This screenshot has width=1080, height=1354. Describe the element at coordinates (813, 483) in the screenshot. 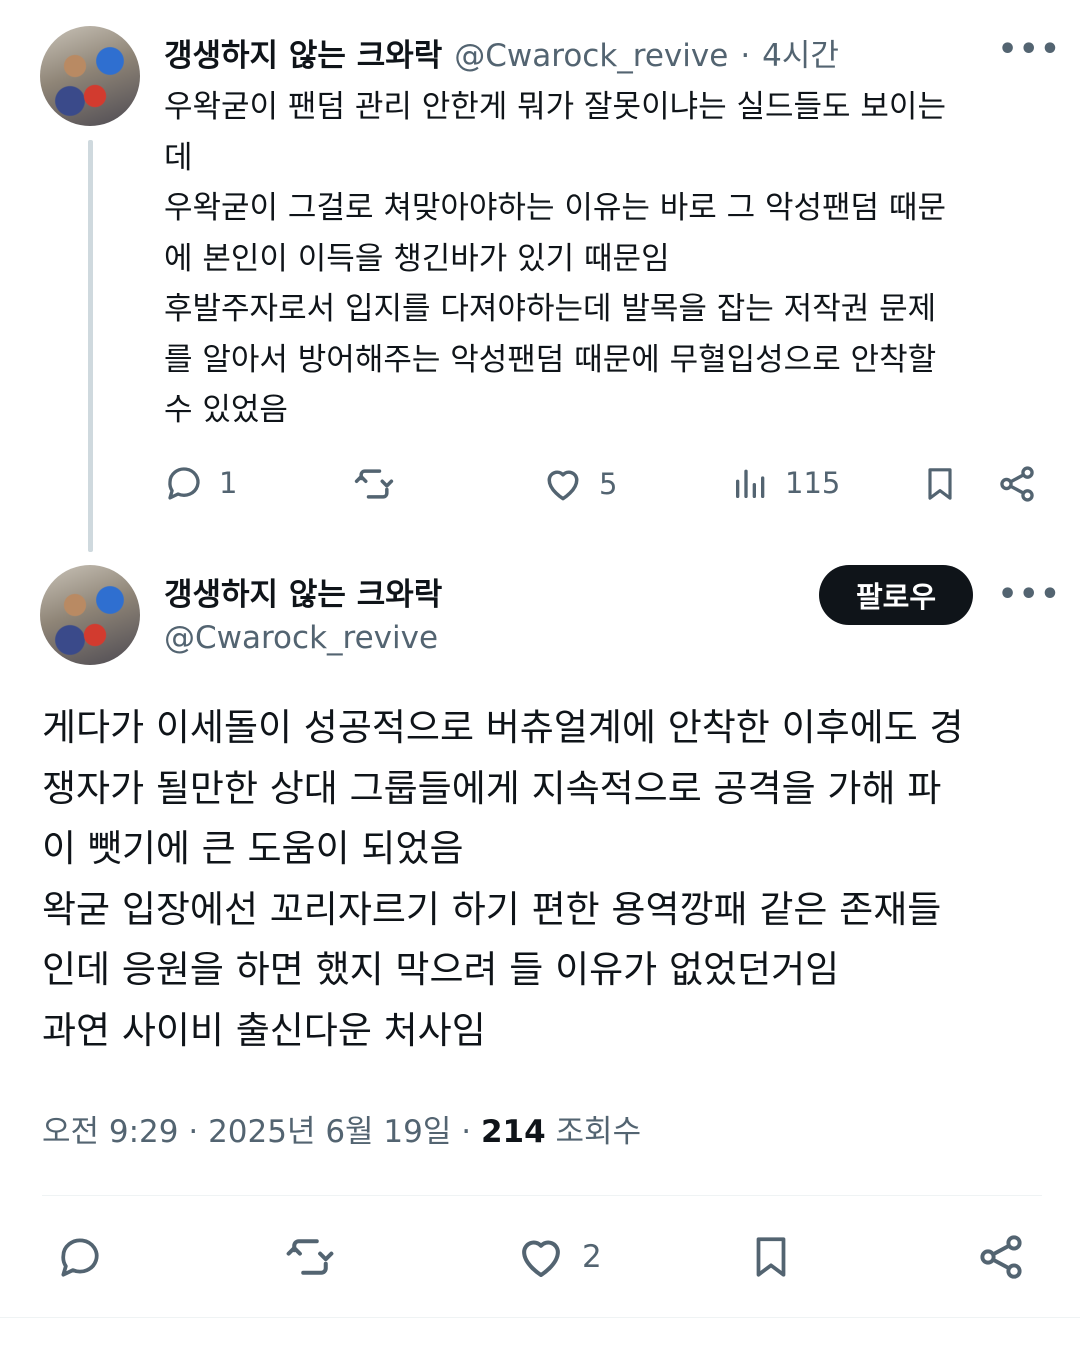

I see `views-count: 115` at that location.